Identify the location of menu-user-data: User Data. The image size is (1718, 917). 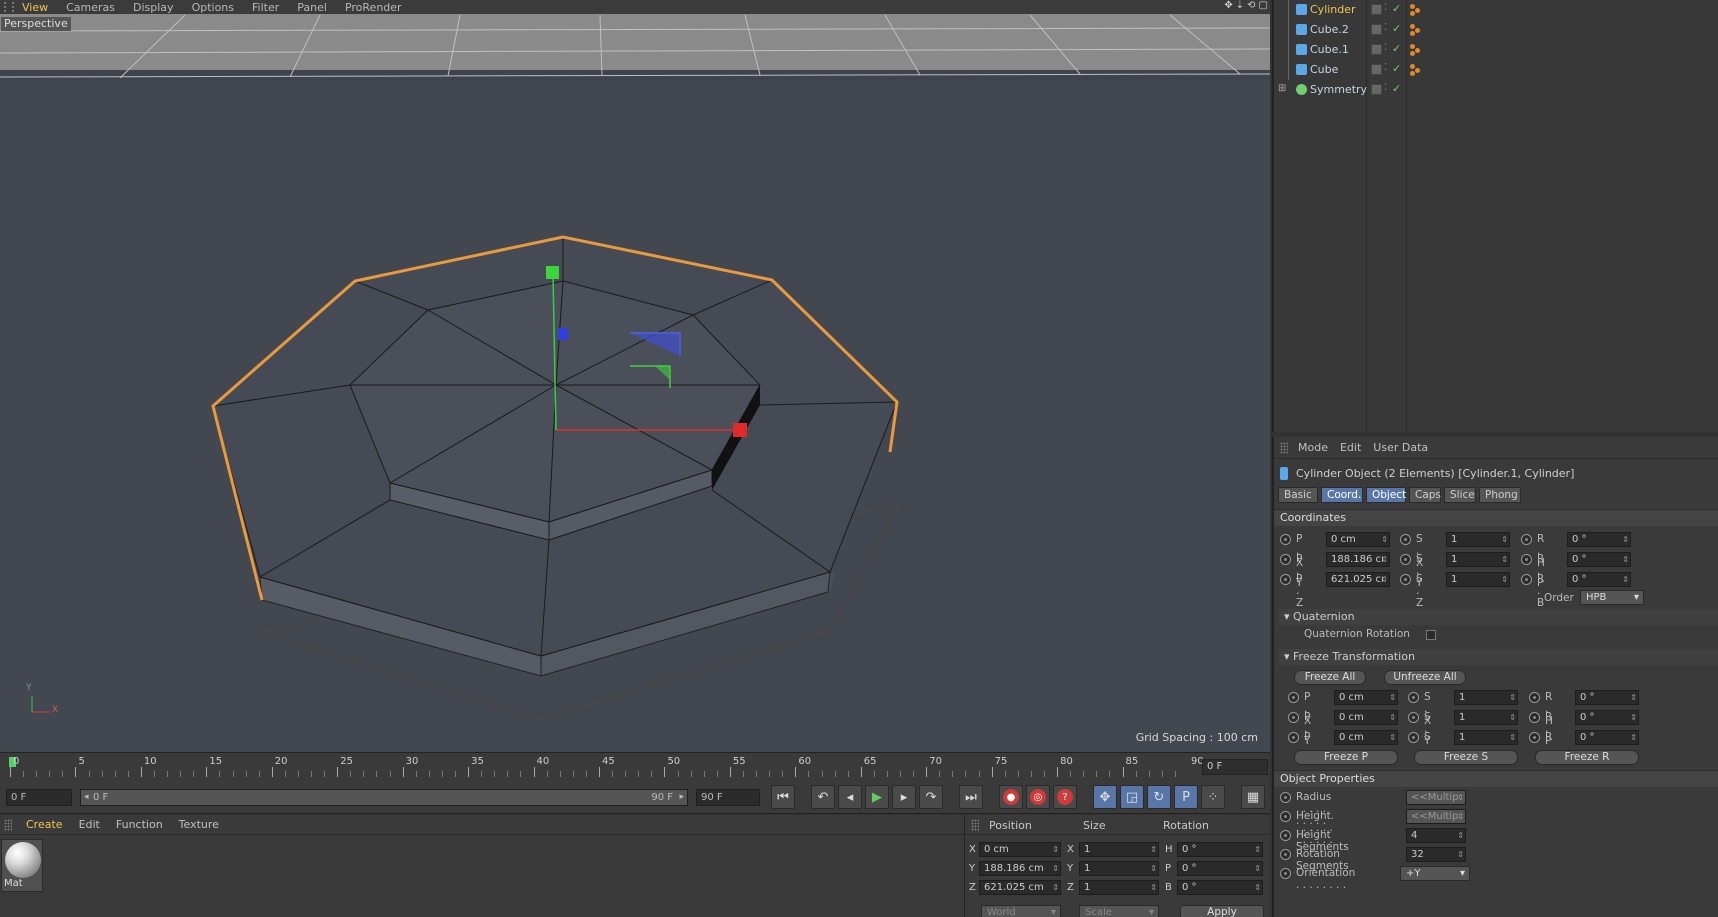
(1402, 447).